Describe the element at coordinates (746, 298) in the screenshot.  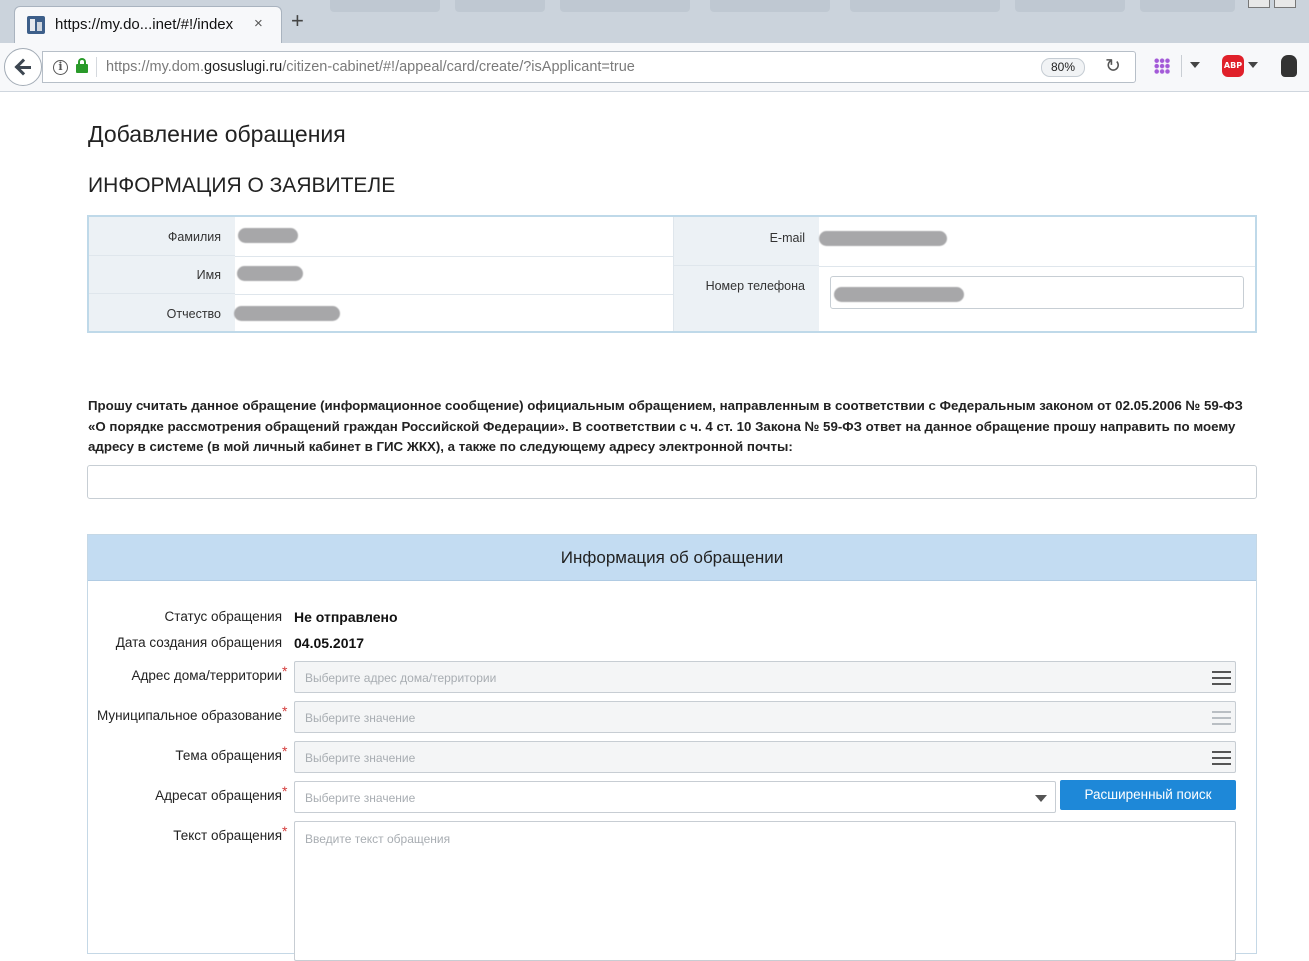
I see `phone-label-cell: Номер телефона` at that location.